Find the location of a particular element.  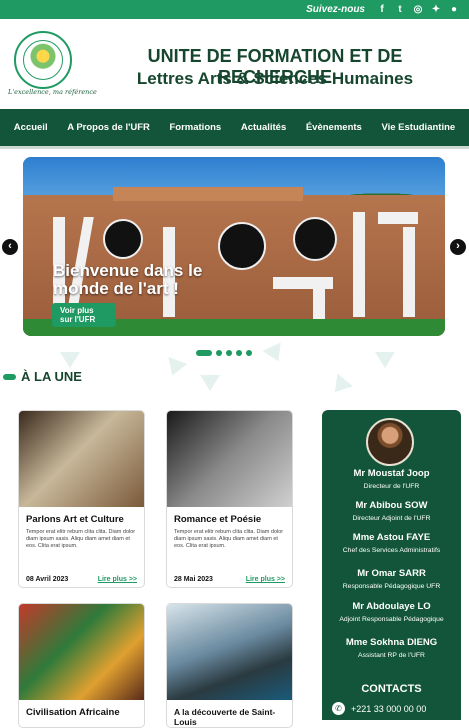

staff-role: Directeur de l'UFR is located at coordinates (391, 486).